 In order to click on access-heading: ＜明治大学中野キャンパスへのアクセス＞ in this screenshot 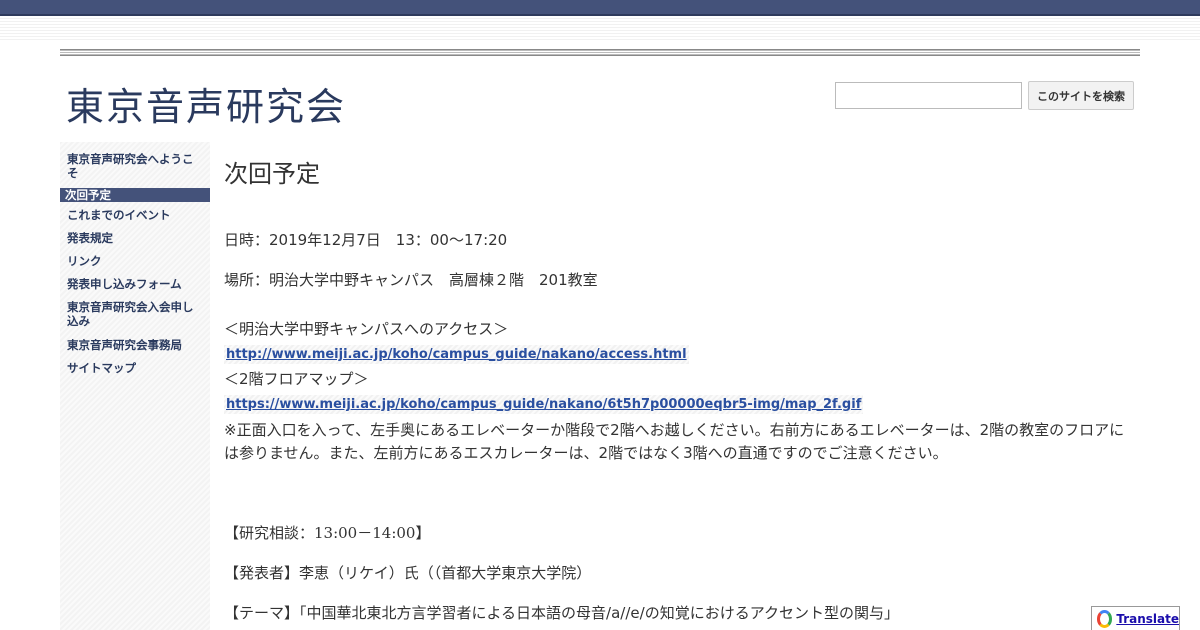, I will do `click(366, 329)`.